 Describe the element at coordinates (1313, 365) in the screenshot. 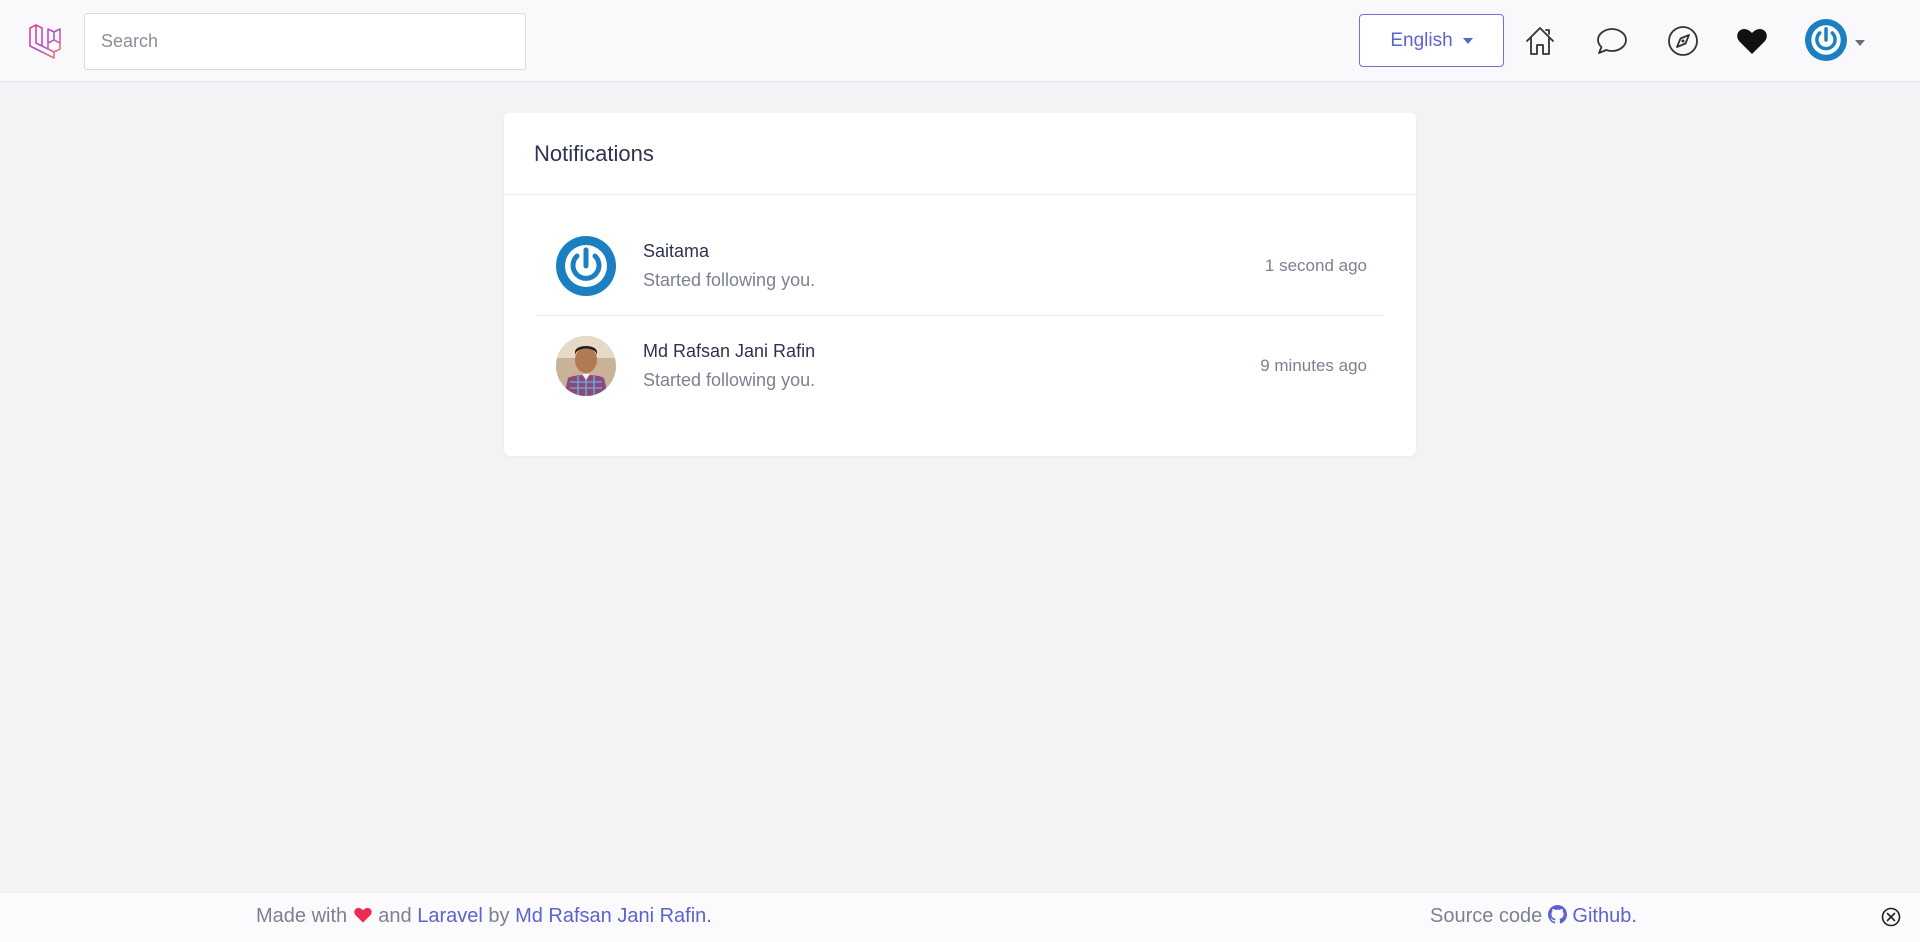

I see `notification-time: 9 minutes ago` at that location.